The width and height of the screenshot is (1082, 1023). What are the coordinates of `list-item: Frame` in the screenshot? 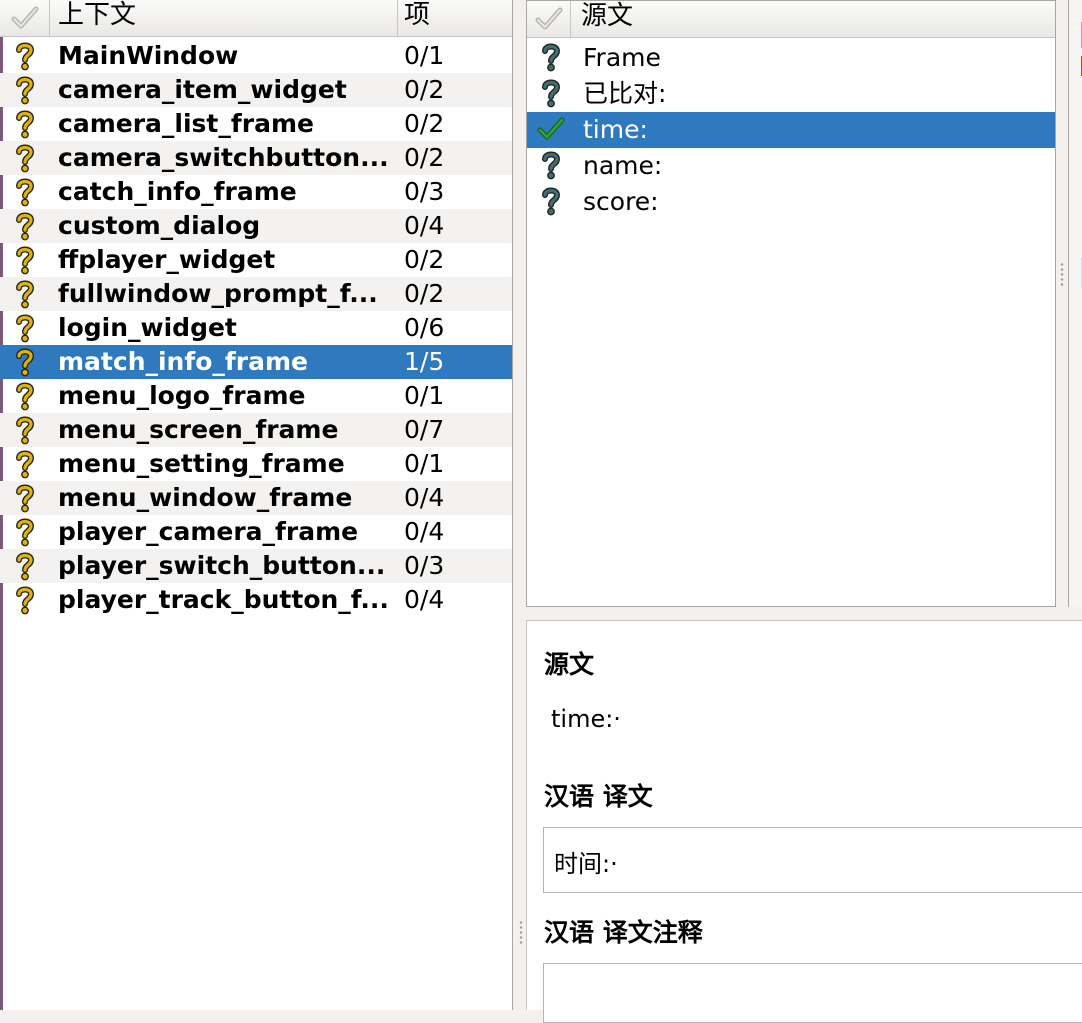 It's located at (791, 58).